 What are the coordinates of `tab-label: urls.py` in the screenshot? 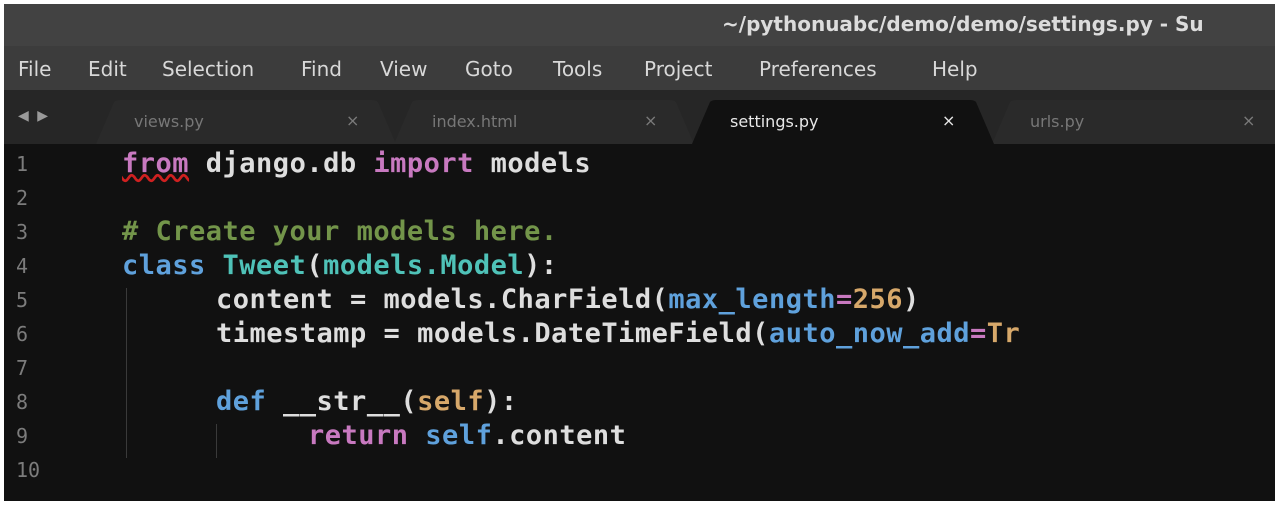 It's located at (1057, 121).